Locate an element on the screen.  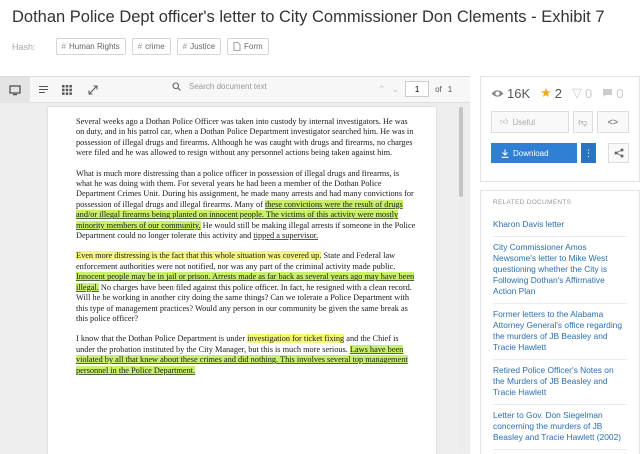
embed-button: <> is located at coordinates (612, 122).